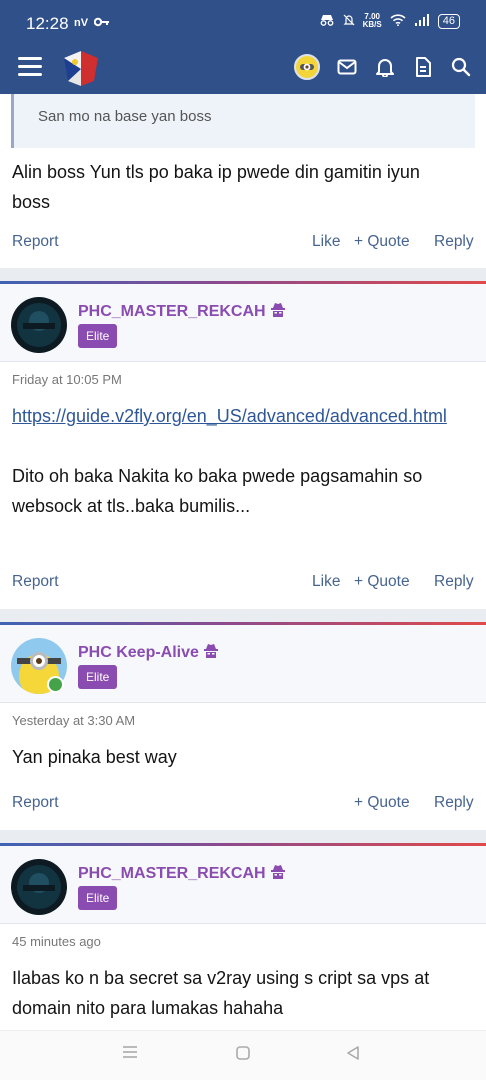 The image size is (486, 1080). Describe the element at coordinates (125, 116) in the screenshot. I see `quote-text: San mo na base yan boss` at that location.